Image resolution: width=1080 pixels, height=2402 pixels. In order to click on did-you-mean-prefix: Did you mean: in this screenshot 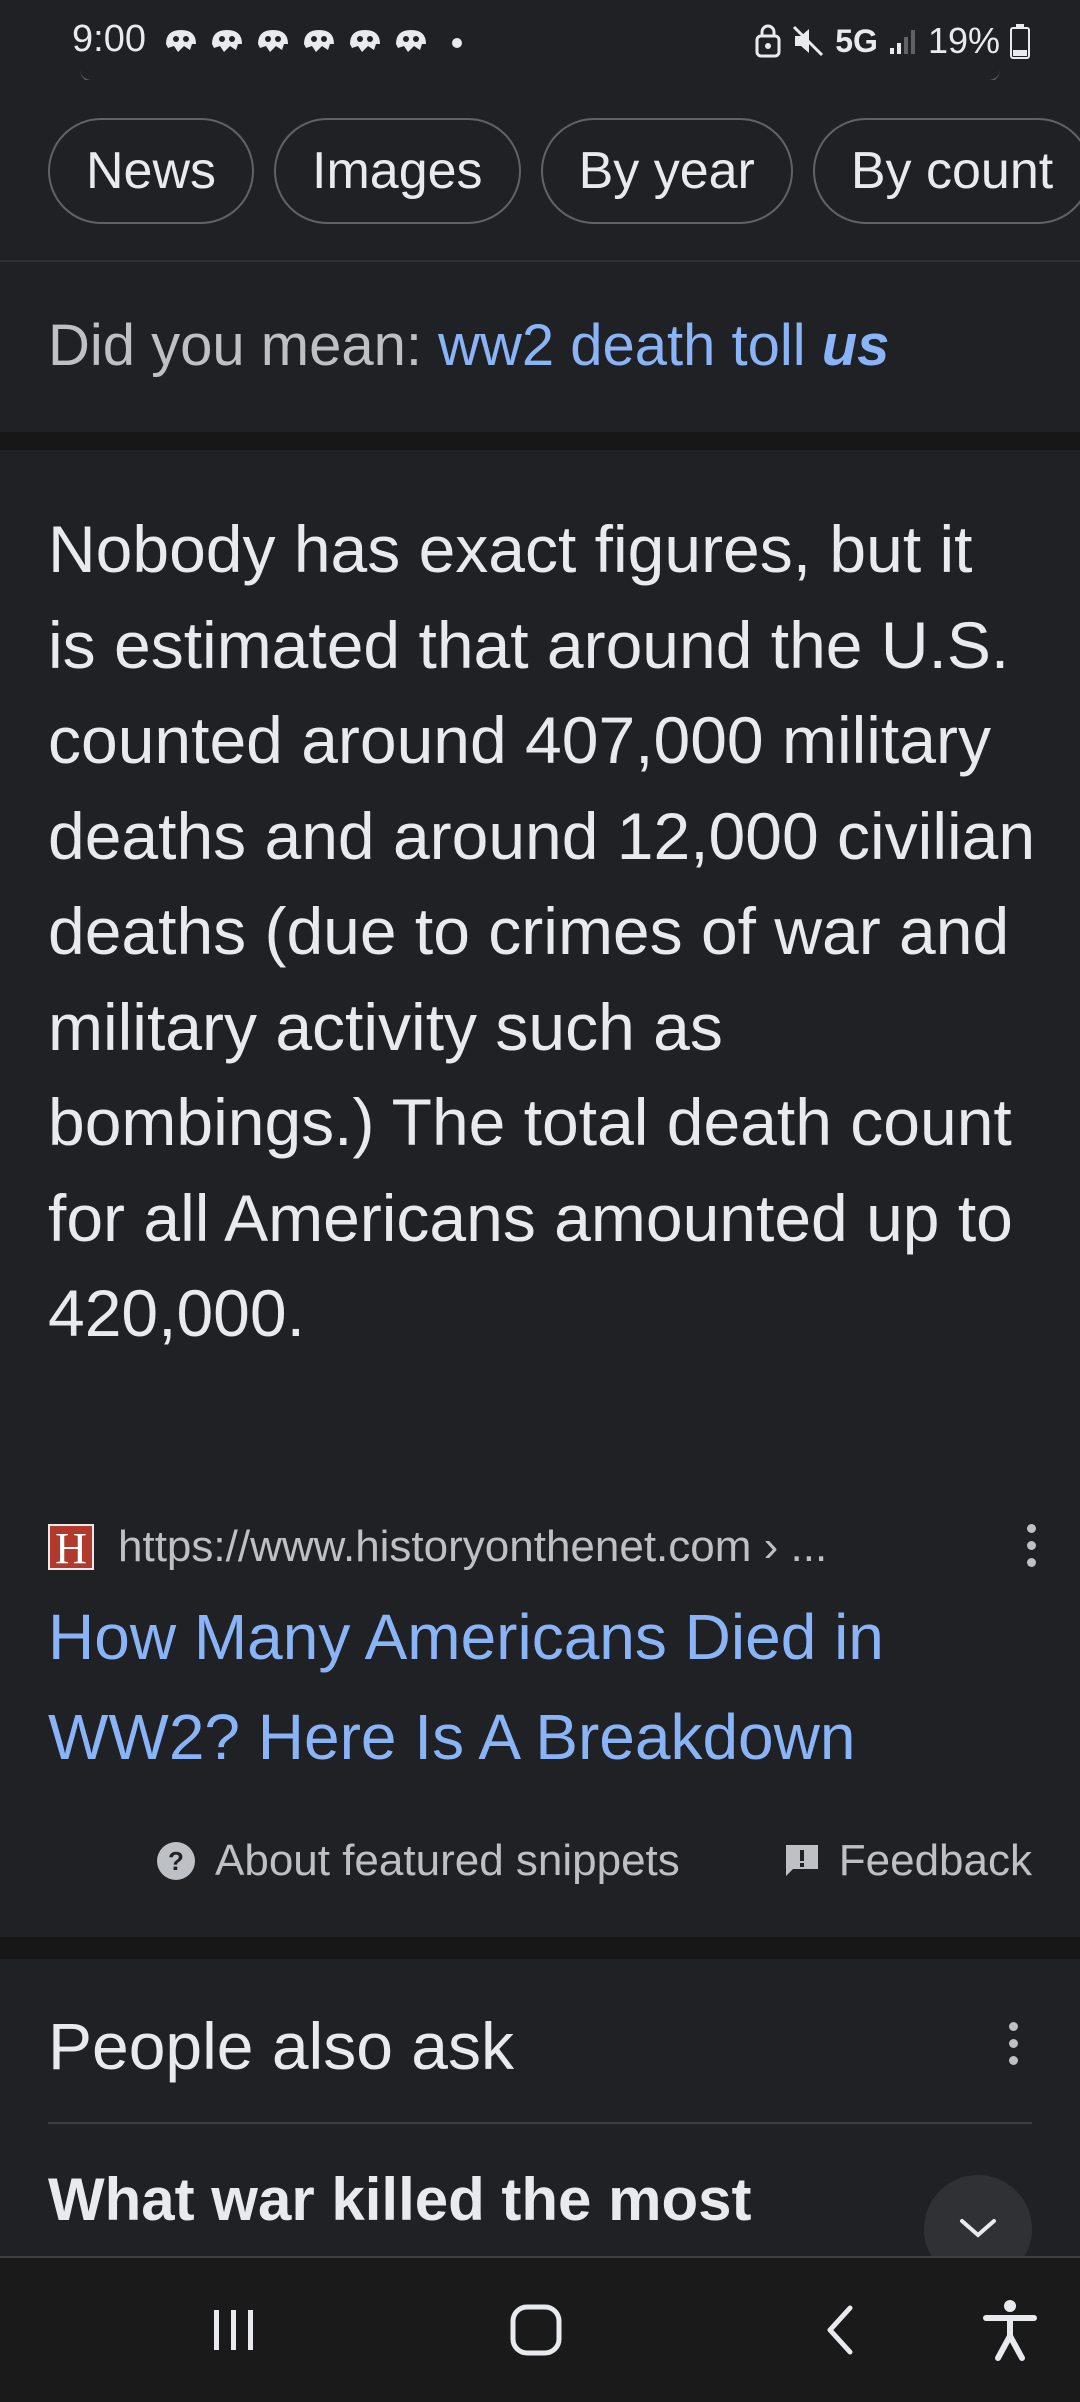, I will do `click(243, 345)`.